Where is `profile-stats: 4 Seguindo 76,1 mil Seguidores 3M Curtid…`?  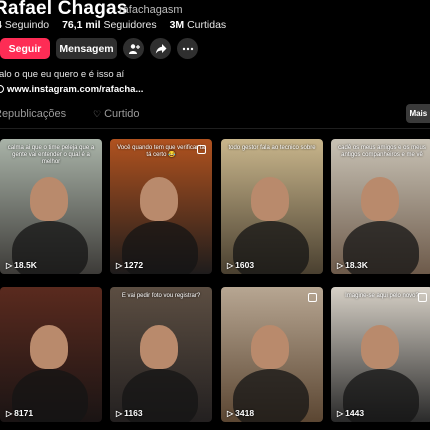
profile-stats: 4 Seguindo 76,1 mil Seguidores 3M Curtid… is located at coordinates (118, 25).